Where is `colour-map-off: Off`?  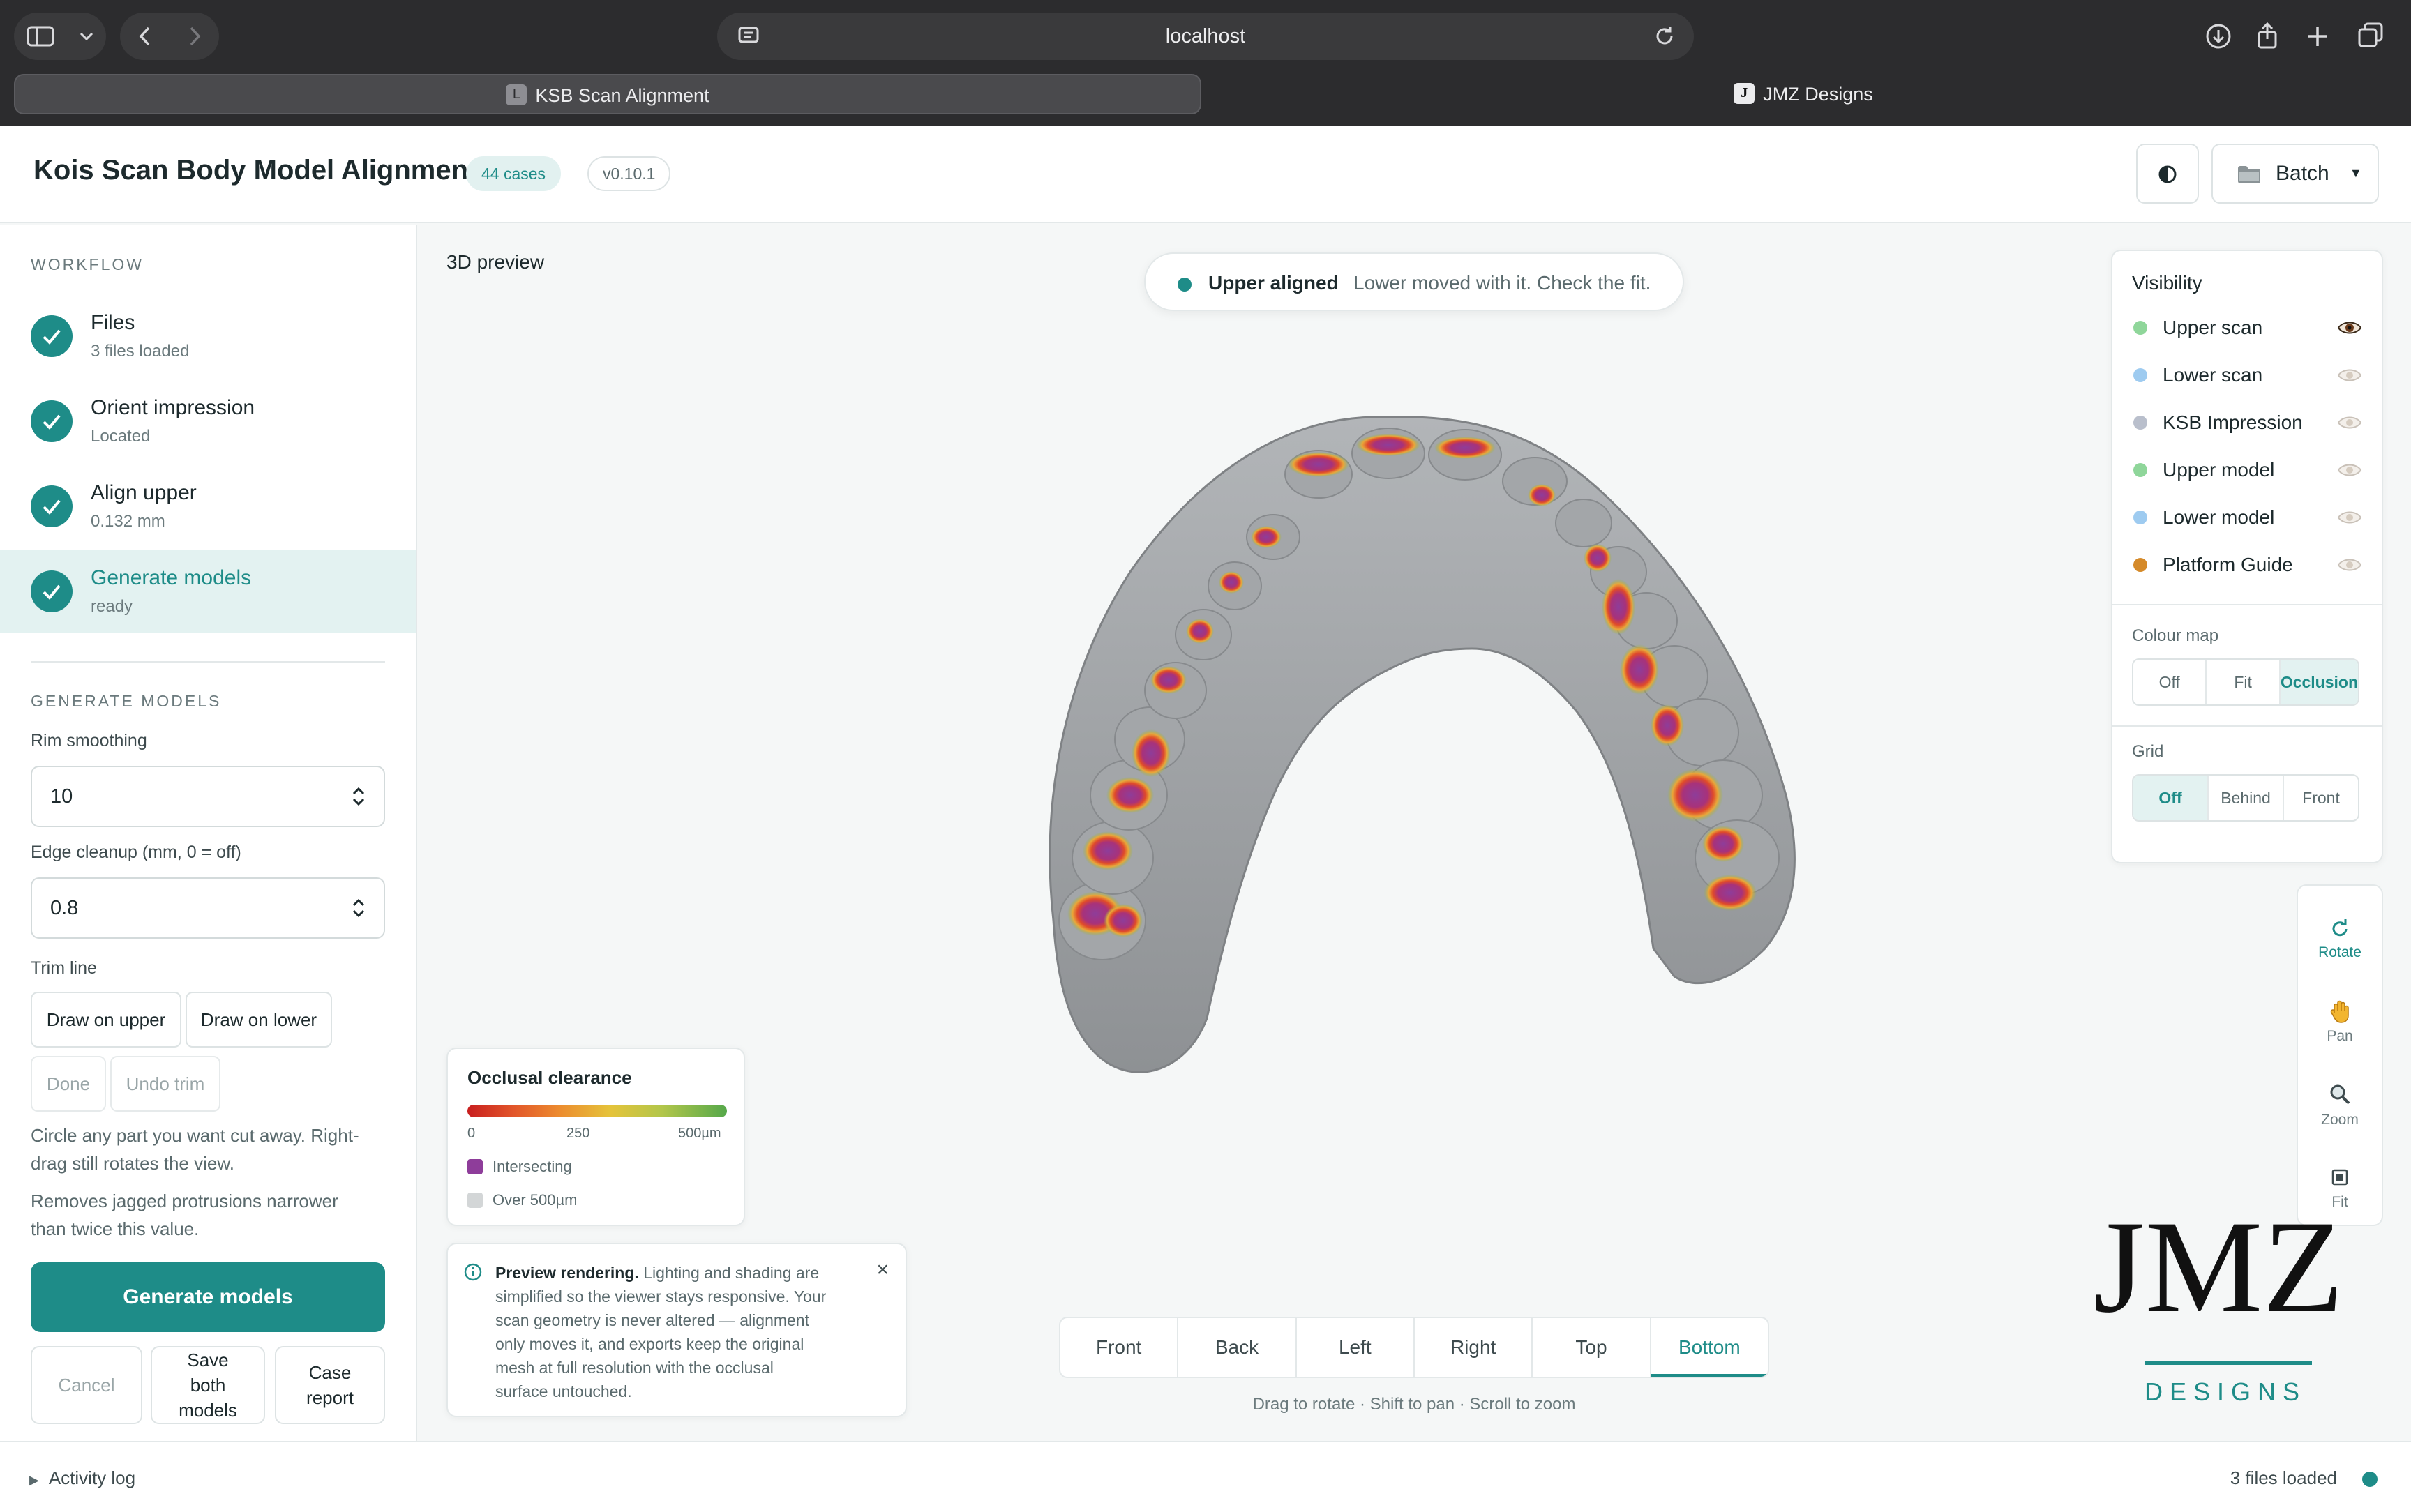
colour-map-off: Off is located at coordinates (2170, 682).